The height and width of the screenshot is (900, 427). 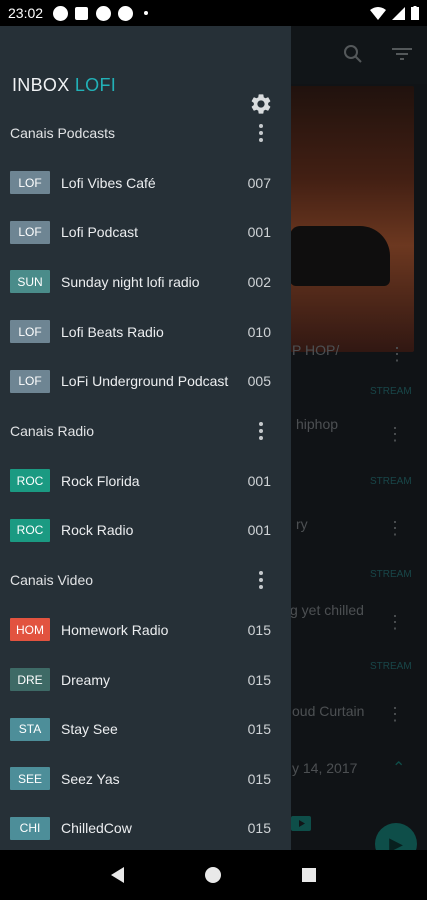 What do you see at coordinates (117, 875) in the screenshot?
I see `back-icon` at bounding box center [117, 875].